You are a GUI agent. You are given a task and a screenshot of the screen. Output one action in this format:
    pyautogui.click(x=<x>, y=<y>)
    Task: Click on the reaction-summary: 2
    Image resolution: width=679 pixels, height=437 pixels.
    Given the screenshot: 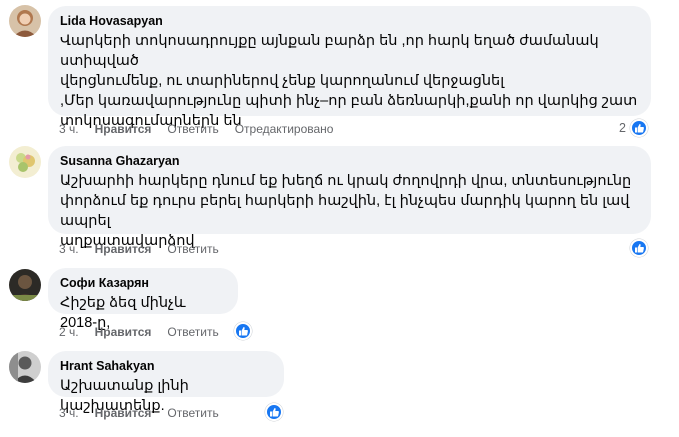 What is the action you would take?
    pyautogui.click(x=633, y=128)
    